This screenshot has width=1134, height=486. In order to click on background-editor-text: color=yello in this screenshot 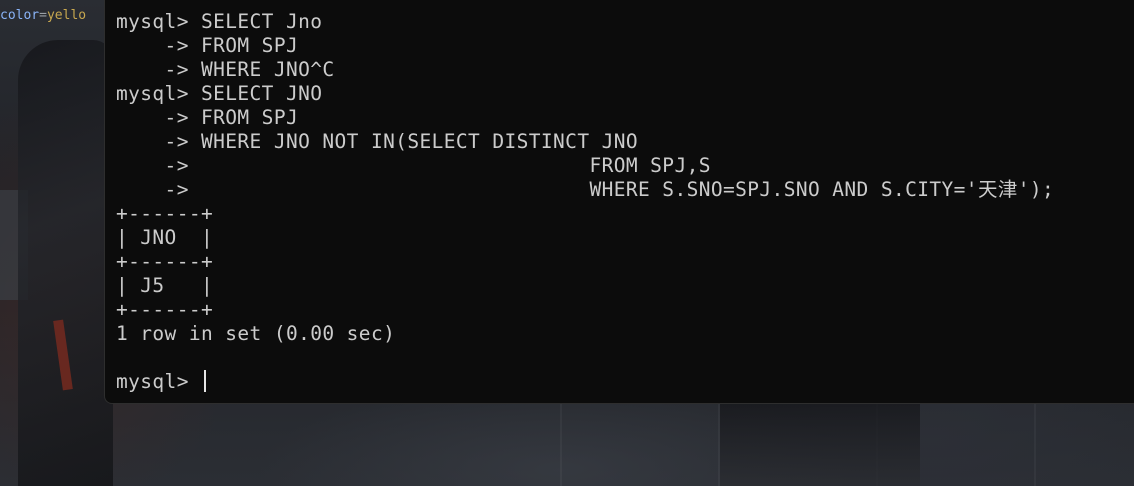, I will do `click(43, 16)`.